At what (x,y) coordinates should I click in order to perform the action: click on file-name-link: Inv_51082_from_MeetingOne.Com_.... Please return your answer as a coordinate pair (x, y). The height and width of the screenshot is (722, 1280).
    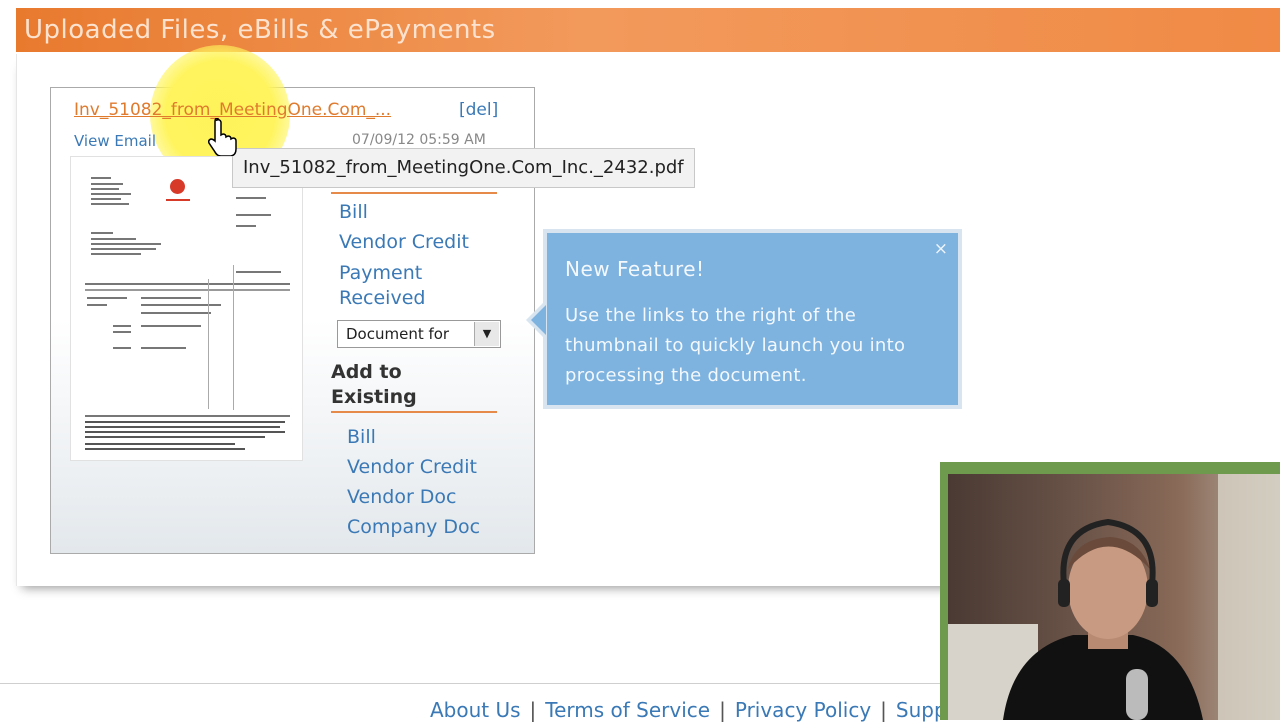
    Looking at the image, I should click on (232, 110).